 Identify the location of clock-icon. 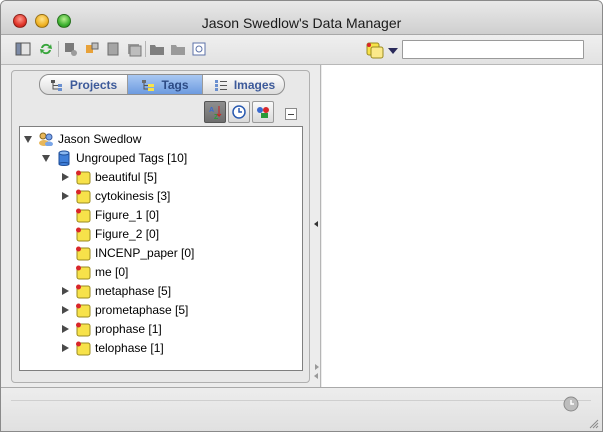
(239, 112).